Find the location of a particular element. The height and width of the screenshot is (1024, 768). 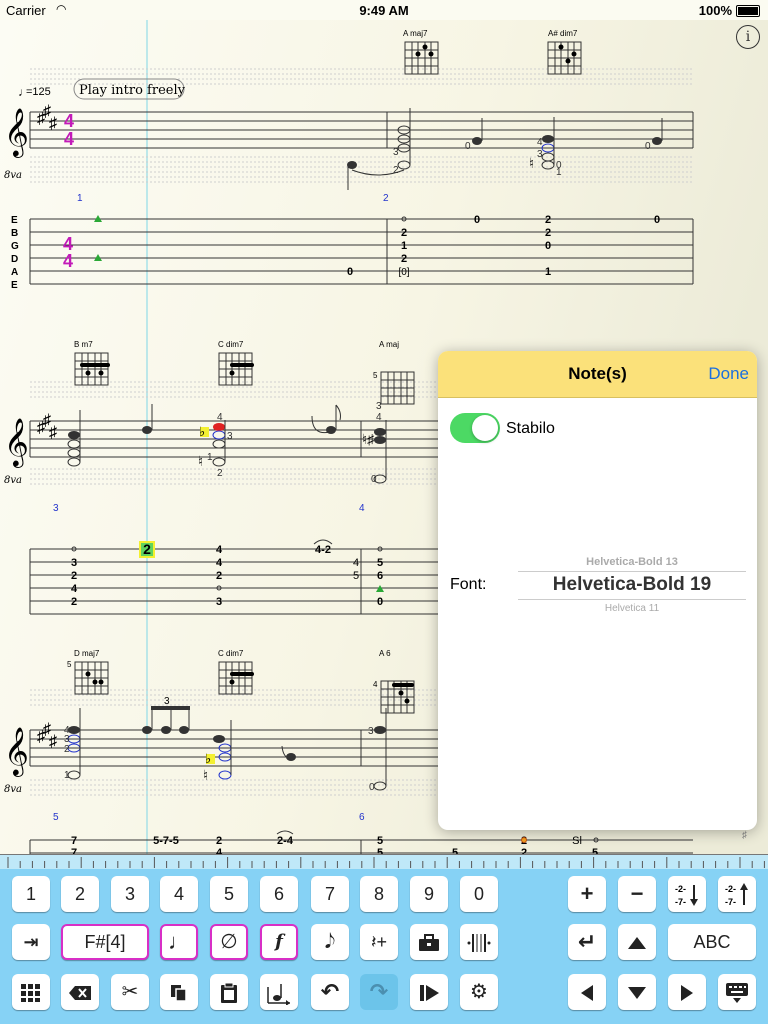

key-6: 6 is located at coordinates (279, 894).